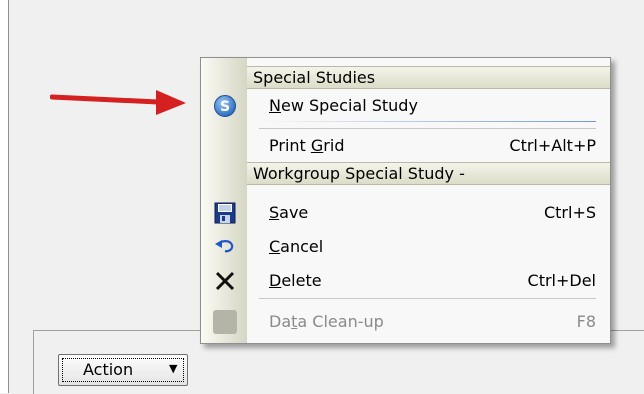 This screenshot has height=394, width=644. Describe the element at coordinates (427, 121) in the screenshot. I see `menu-highlight-accent` at that location.